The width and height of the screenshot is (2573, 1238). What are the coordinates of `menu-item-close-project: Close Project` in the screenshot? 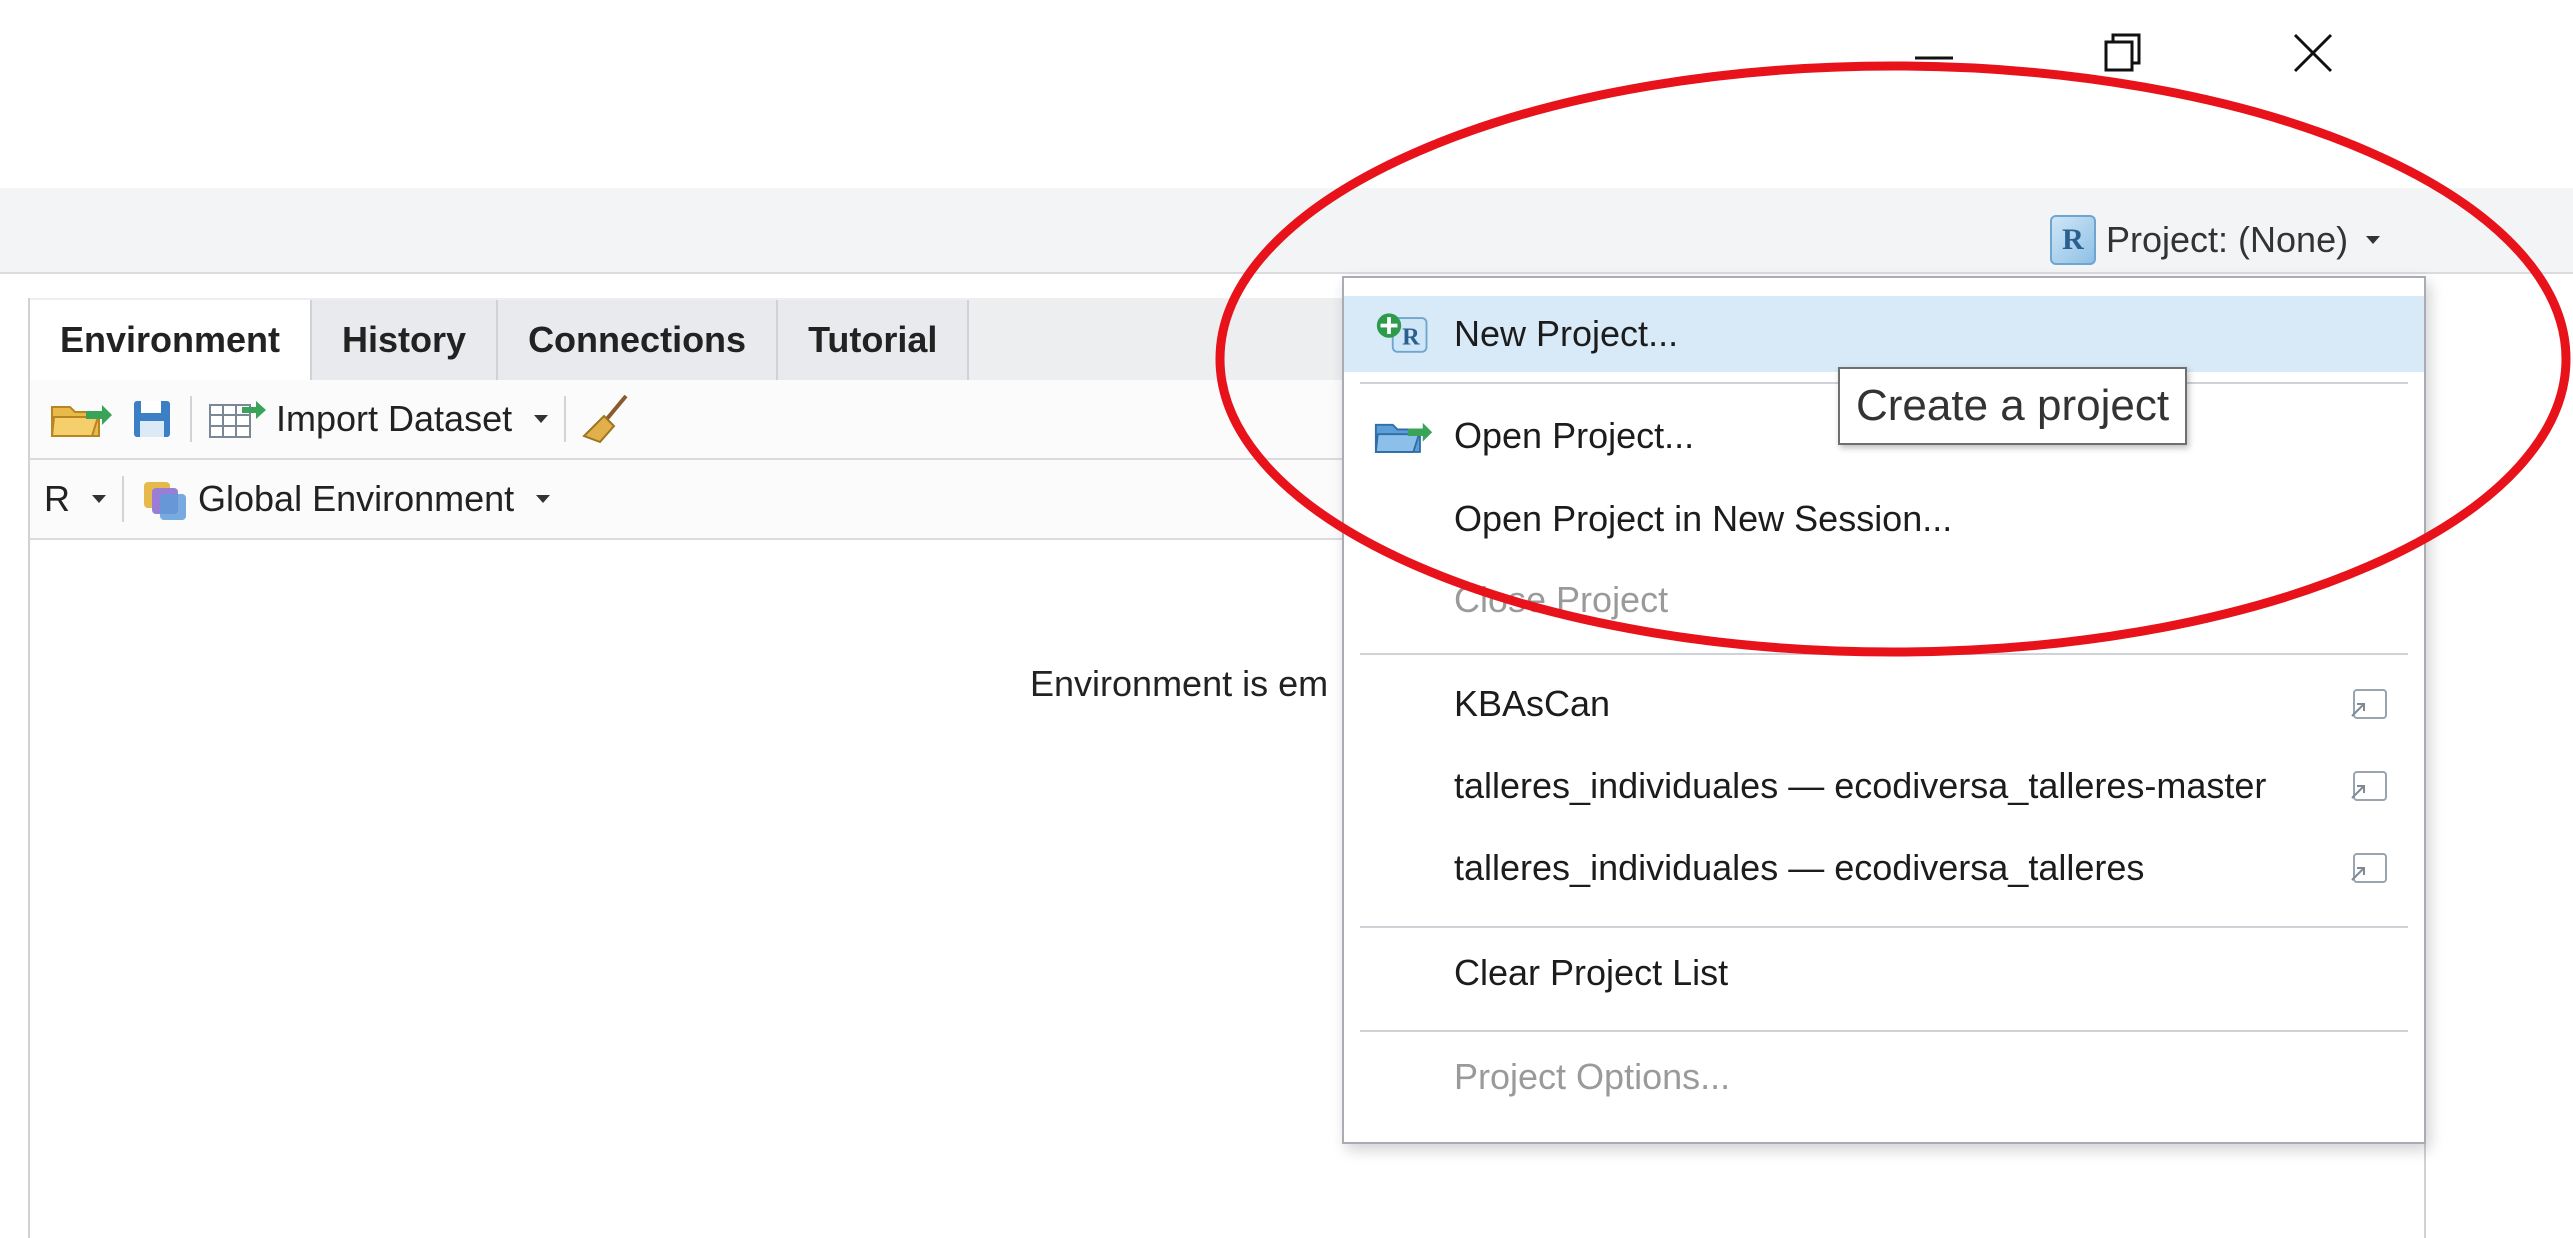 It's located at (1884, 600).